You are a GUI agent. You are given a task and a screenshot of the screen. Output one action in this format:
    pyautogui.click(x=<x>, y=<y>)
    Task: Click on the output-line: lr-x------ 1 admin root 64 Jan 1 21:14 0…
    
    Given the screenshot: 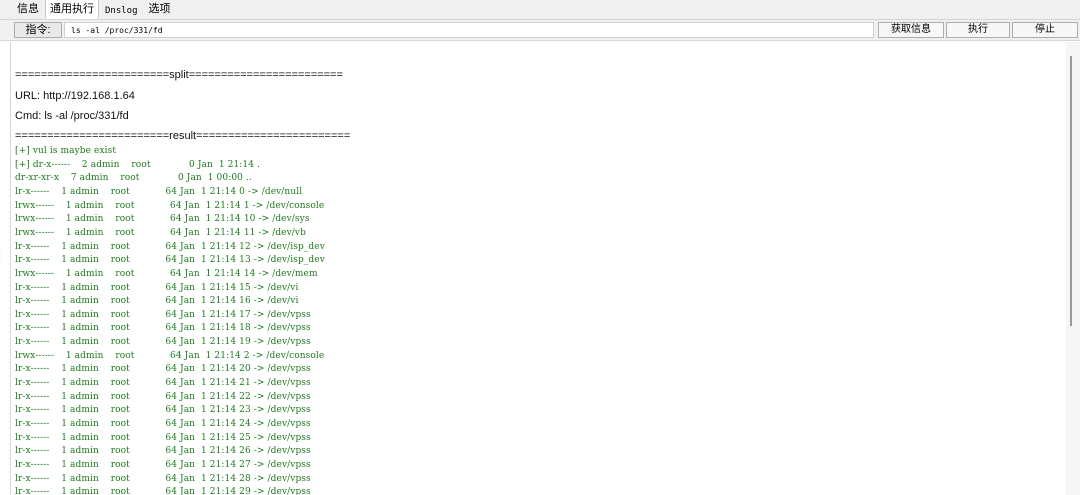 What is the action you would take?
    pyautogui.click(x=159, y=191)
    